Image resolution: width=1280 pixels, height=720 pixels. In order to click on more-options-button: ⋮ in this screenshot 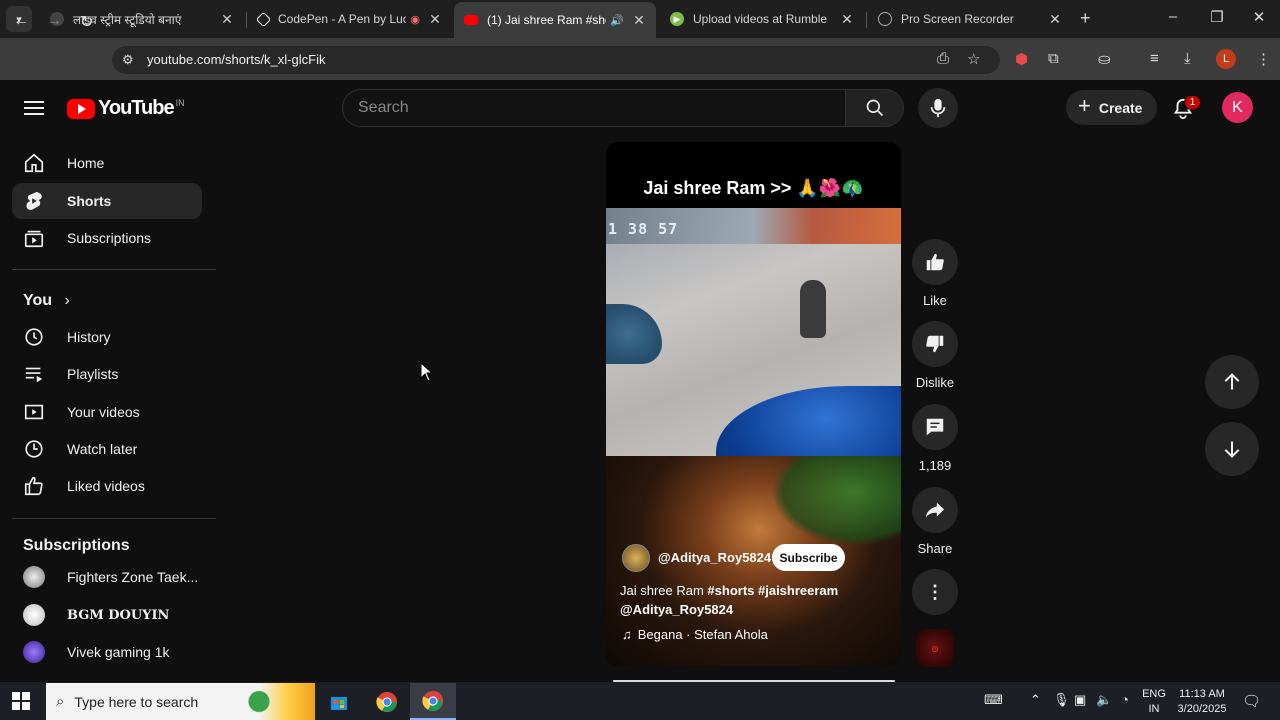, I will do `click(935, 592)`.